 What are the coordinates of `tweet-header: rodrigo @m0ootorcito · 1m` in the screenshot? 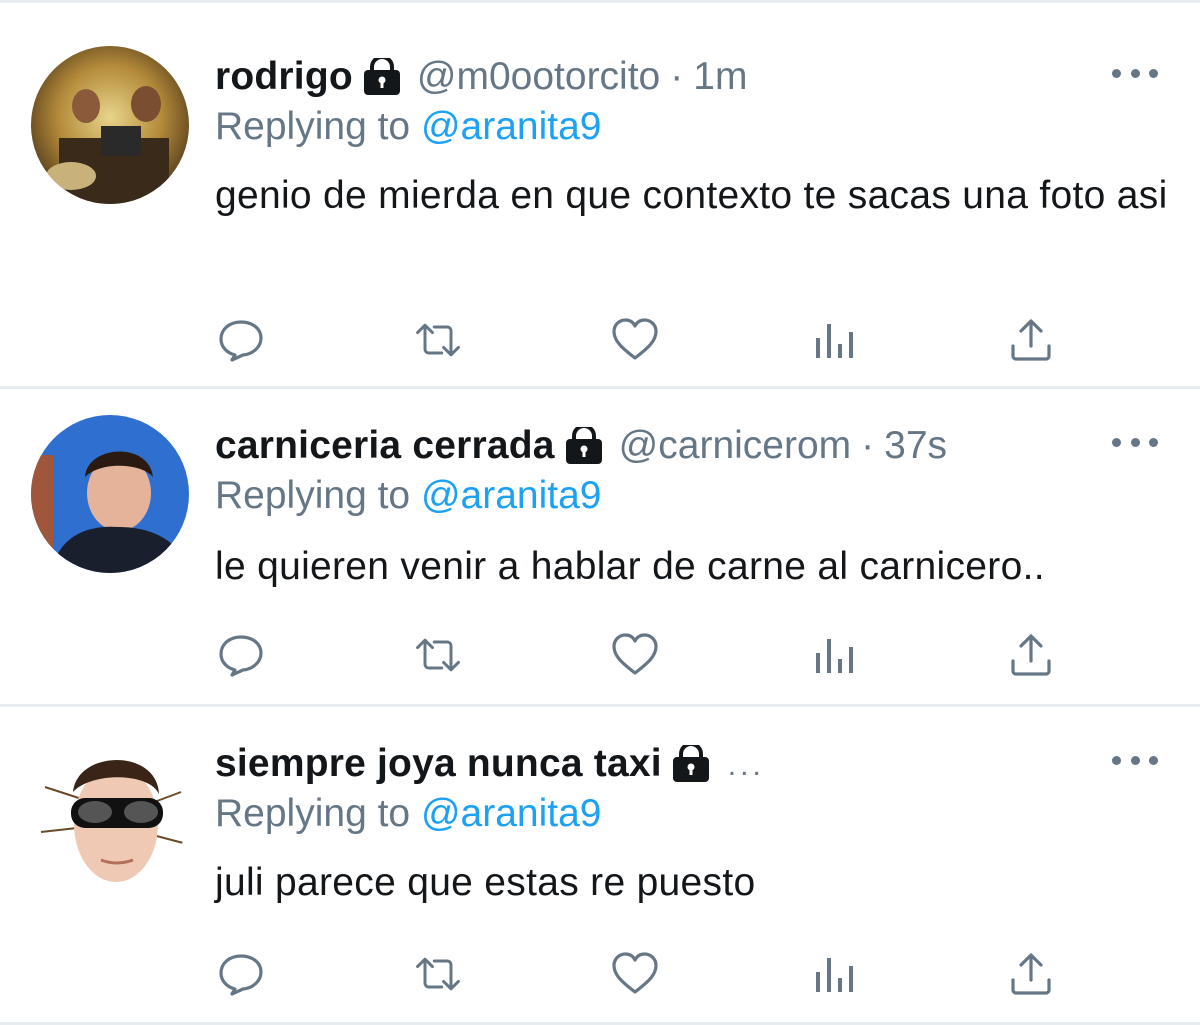 It's located at (481, 77).